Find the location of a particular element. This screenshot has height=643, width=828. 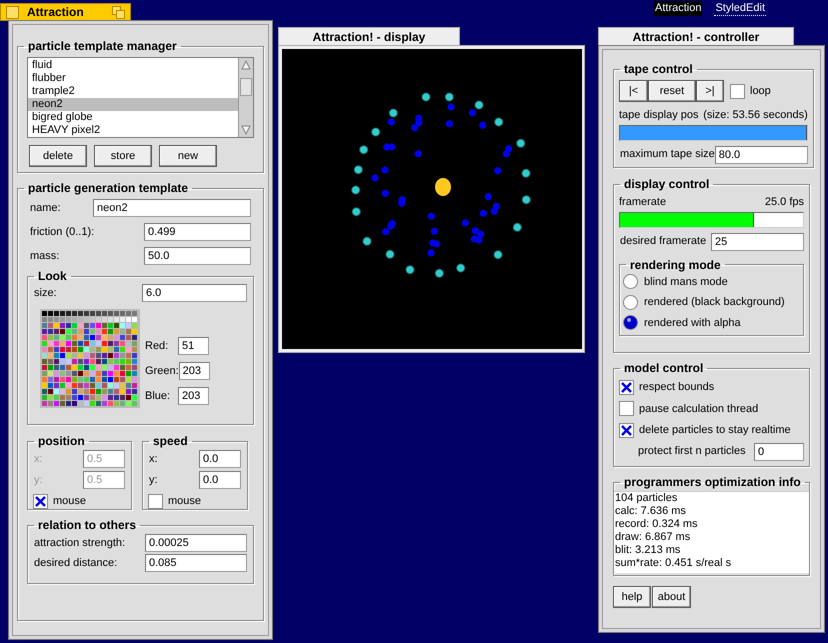

field-label: rendered (black background) is located at coordinates (714, 302).